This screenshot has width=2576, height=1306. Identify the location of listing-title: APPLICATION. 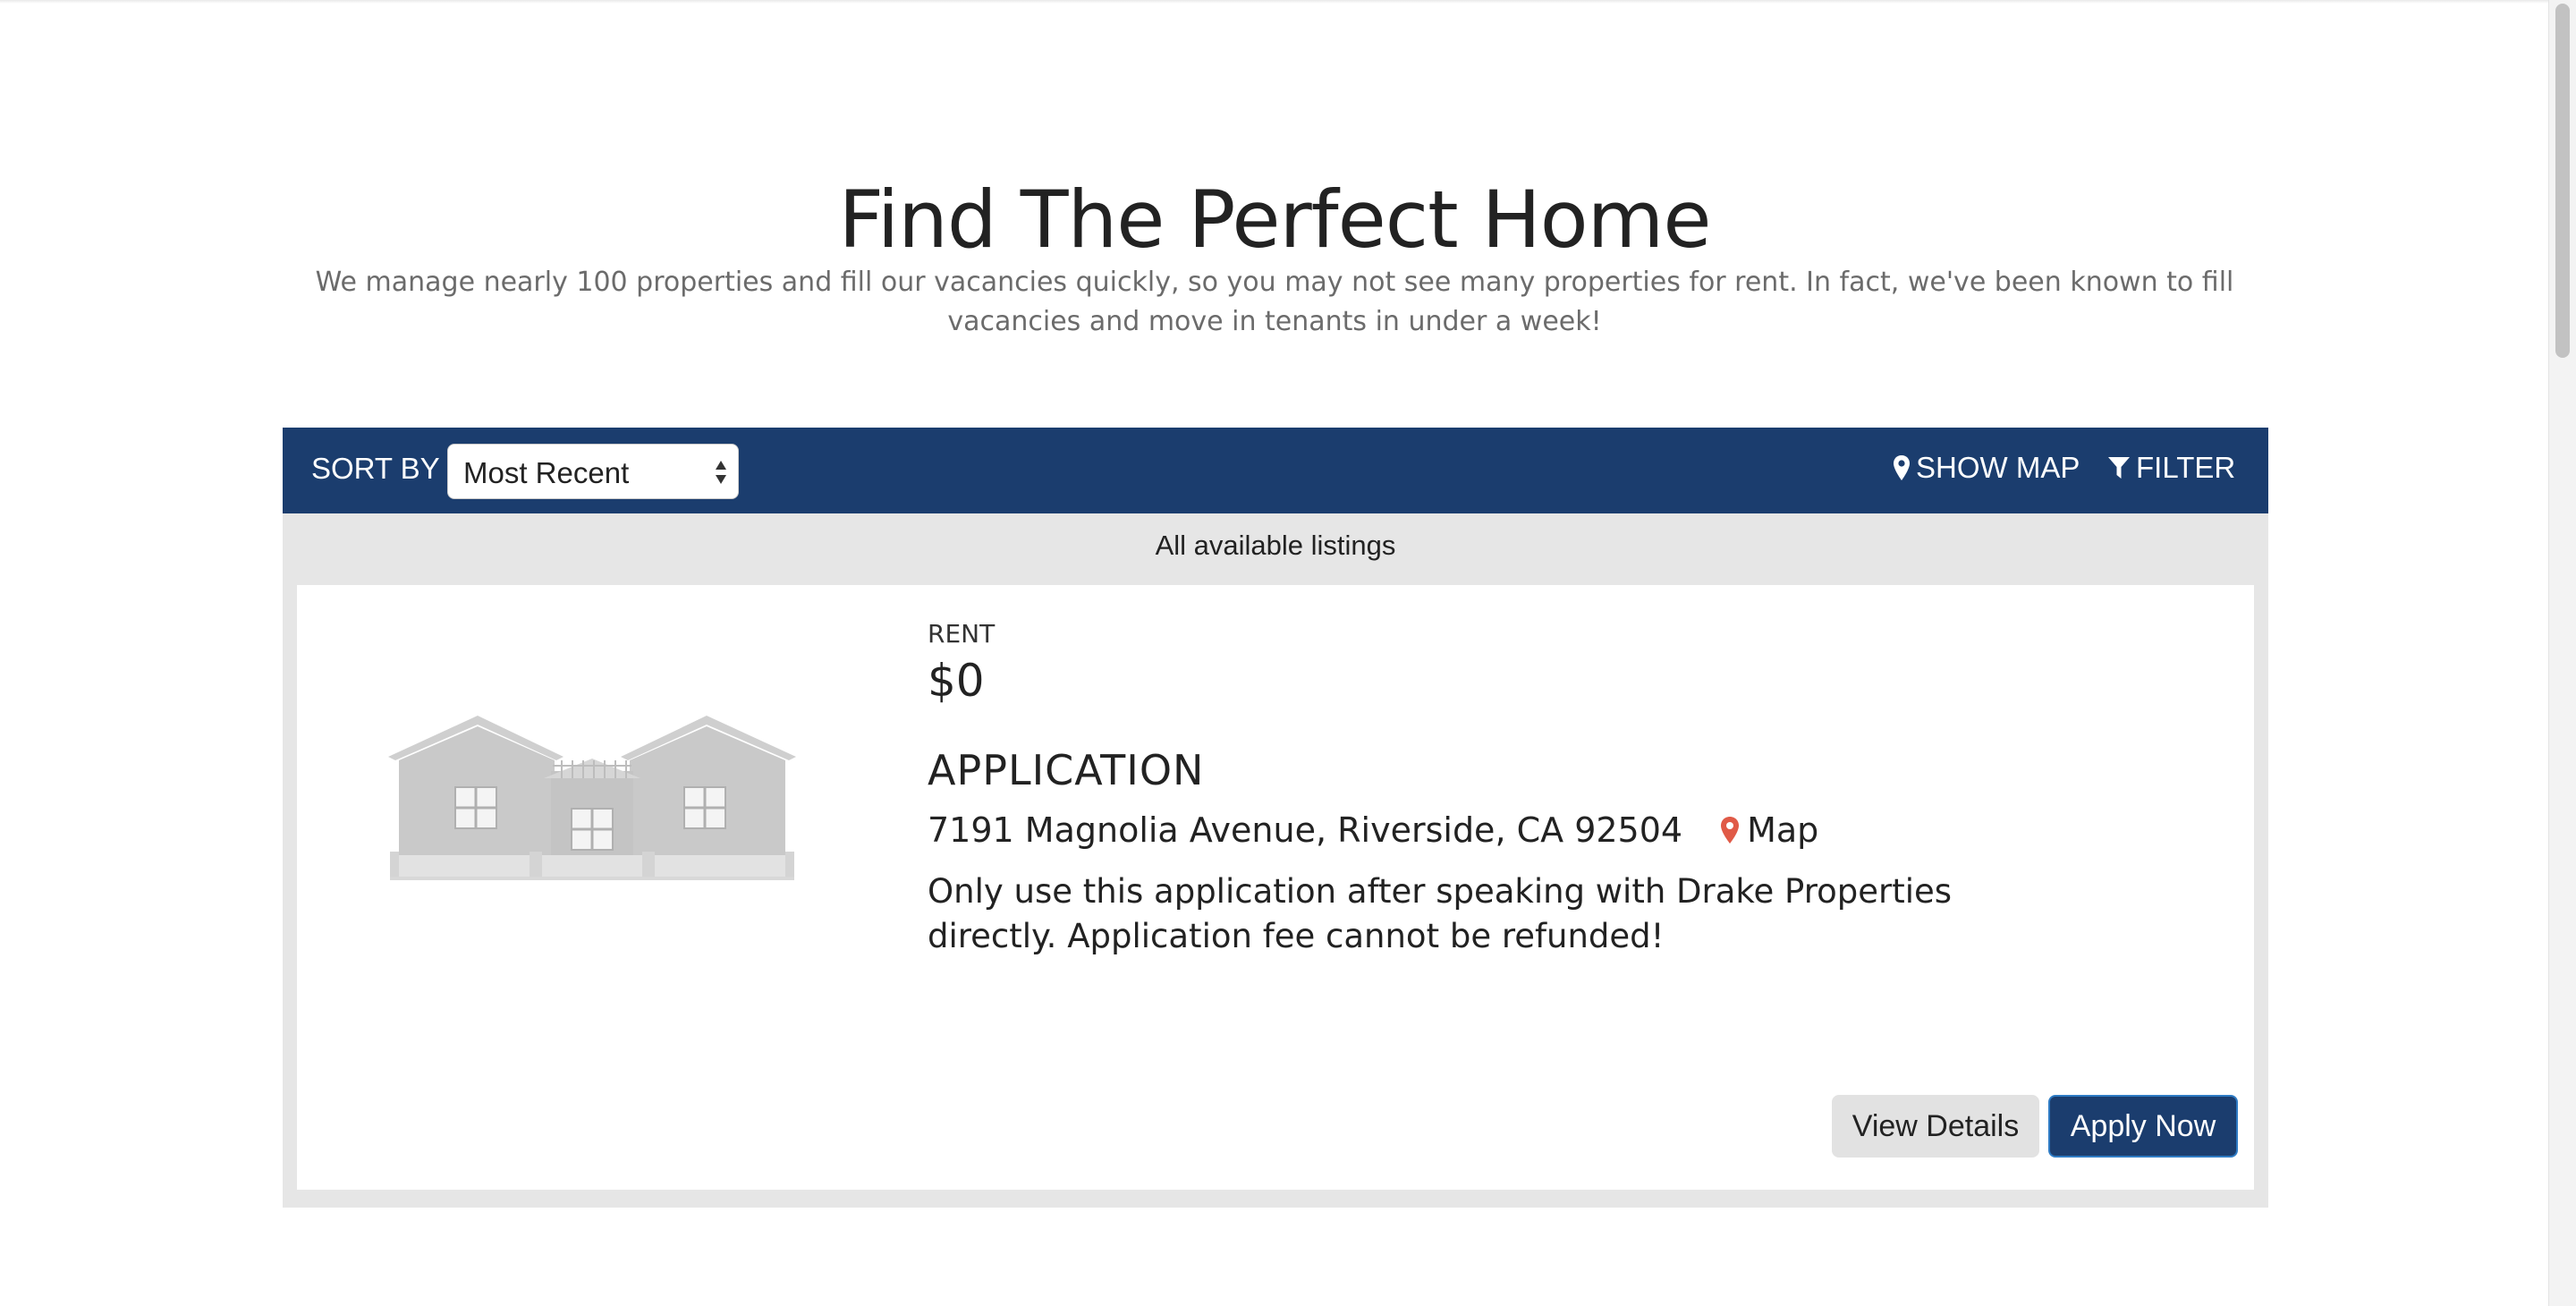
(1066, 770).